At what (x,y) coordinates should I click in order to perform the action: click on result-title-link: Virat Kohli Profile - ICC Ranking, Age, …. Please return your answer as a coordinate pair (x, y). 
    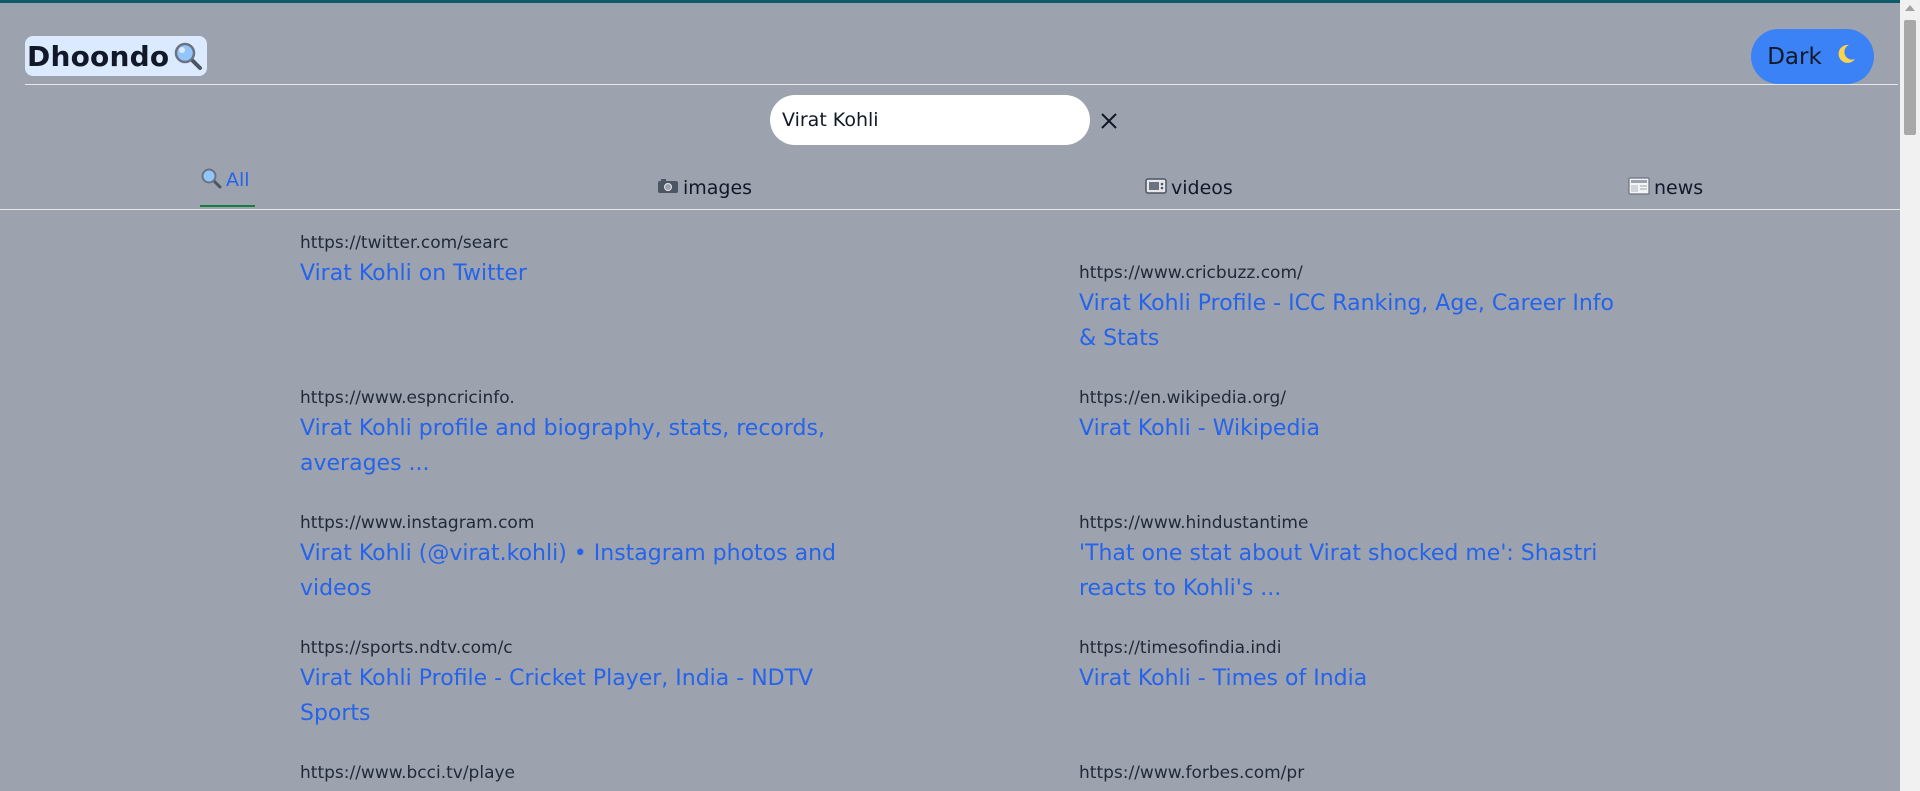
    Looking at the image, I should click on (1349, 321).